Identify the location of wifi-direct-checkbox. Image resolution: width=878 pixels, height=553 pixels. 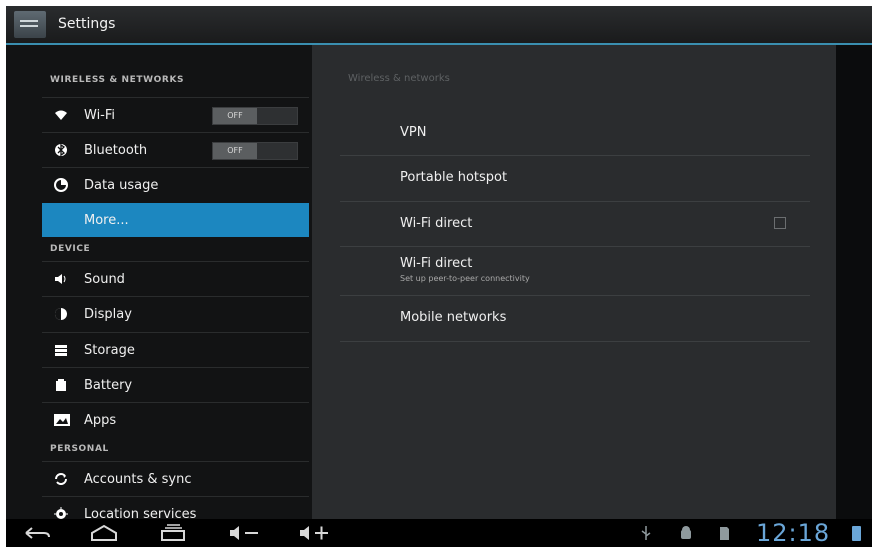
(780, 223).